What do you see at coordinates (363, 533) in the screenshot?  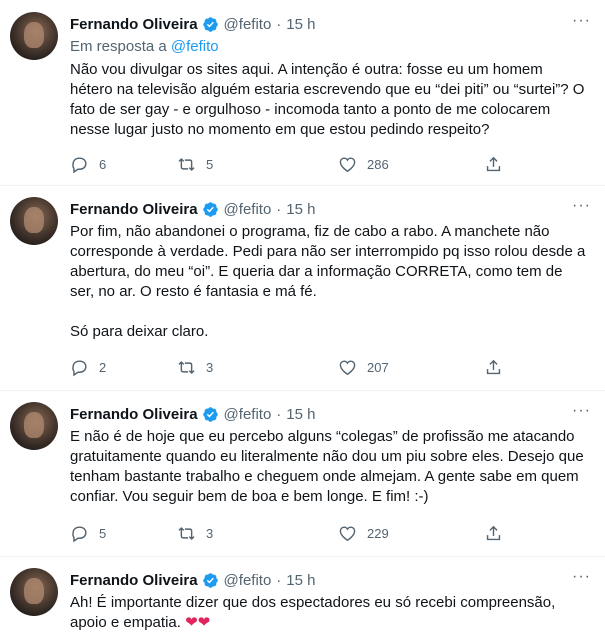 I see `like-button: 229` at bounding box center [363, 533].